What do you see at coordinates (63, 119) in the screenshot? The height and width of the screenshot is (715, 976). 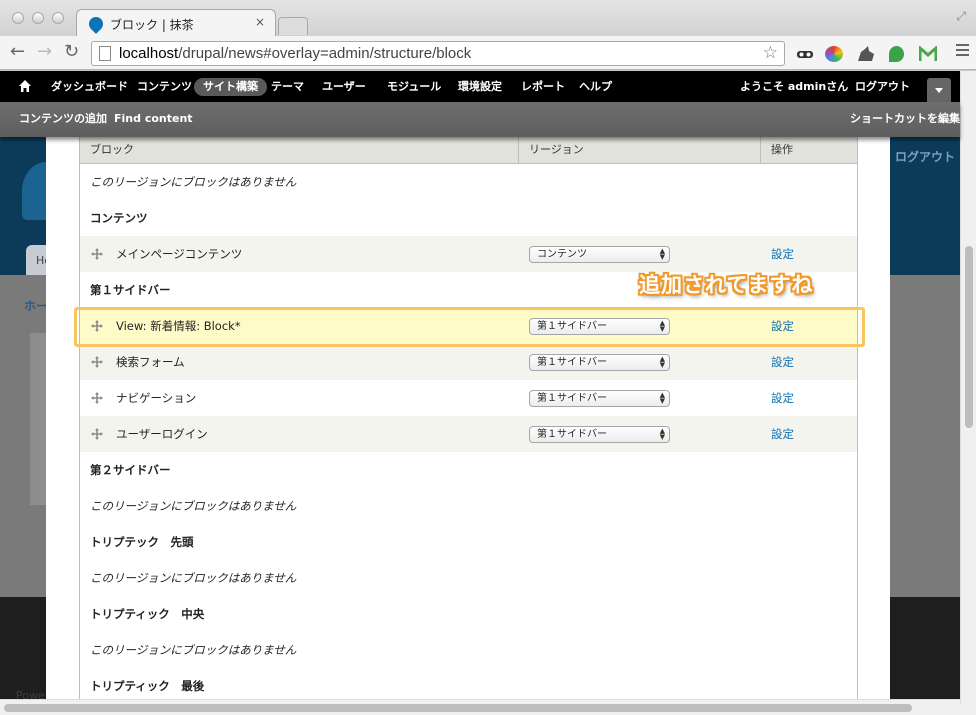 I see `shortcut-add-content: コンテンツの追加` at bounding box center [63, 119].